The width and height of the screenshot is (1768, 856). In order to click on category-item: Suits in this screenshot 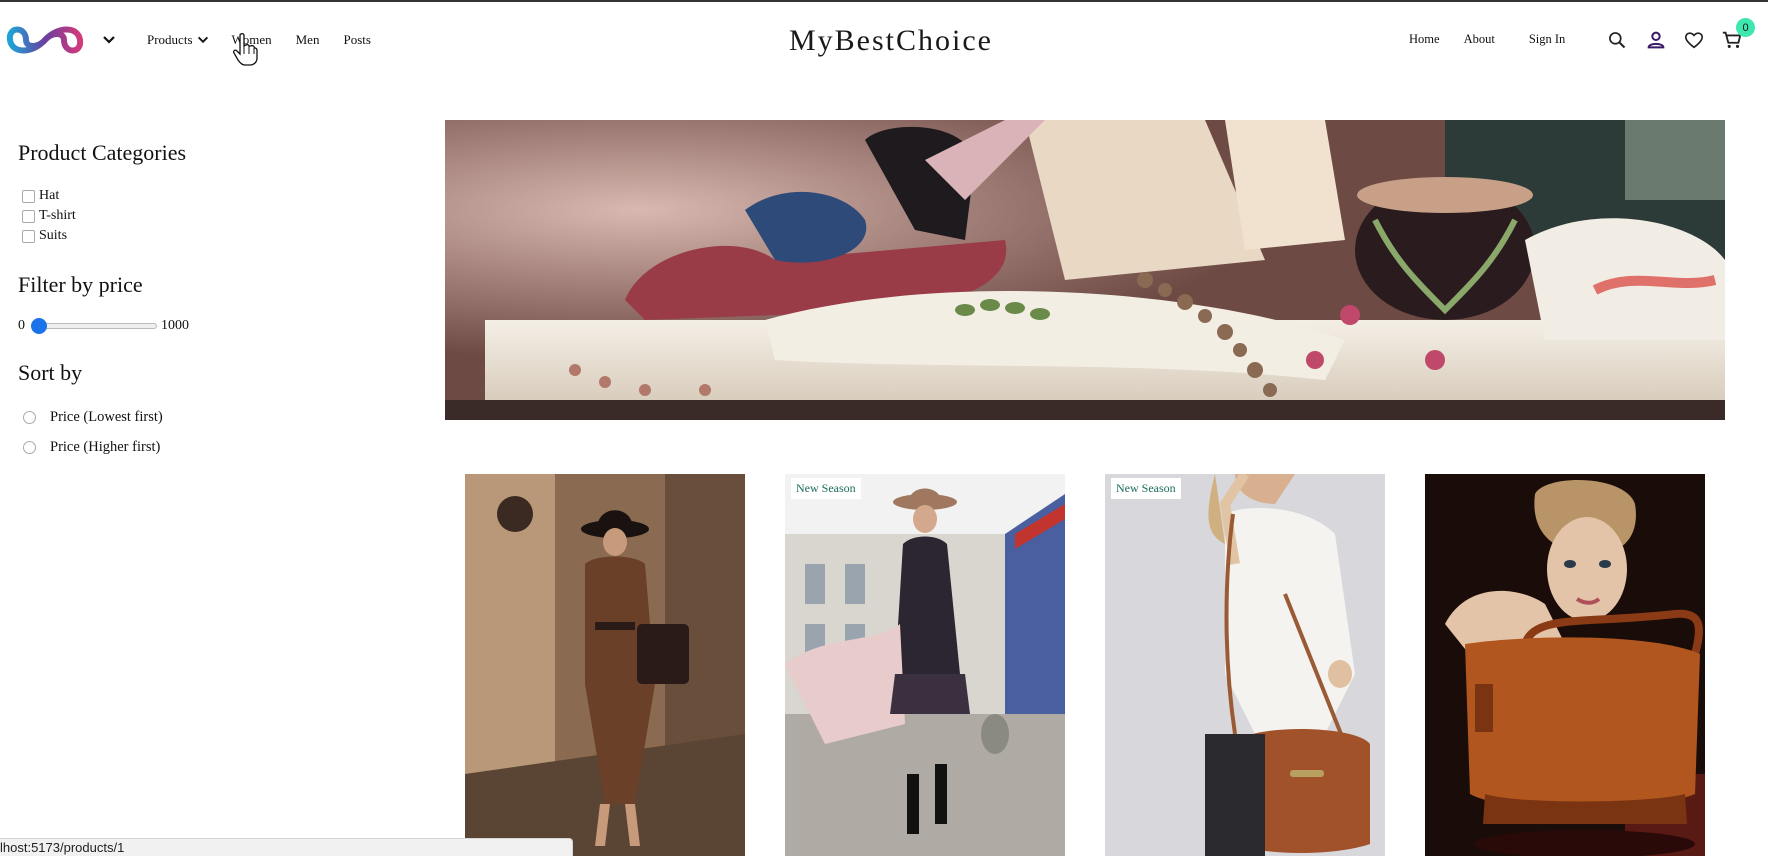, I will do `click(198, 236)`.